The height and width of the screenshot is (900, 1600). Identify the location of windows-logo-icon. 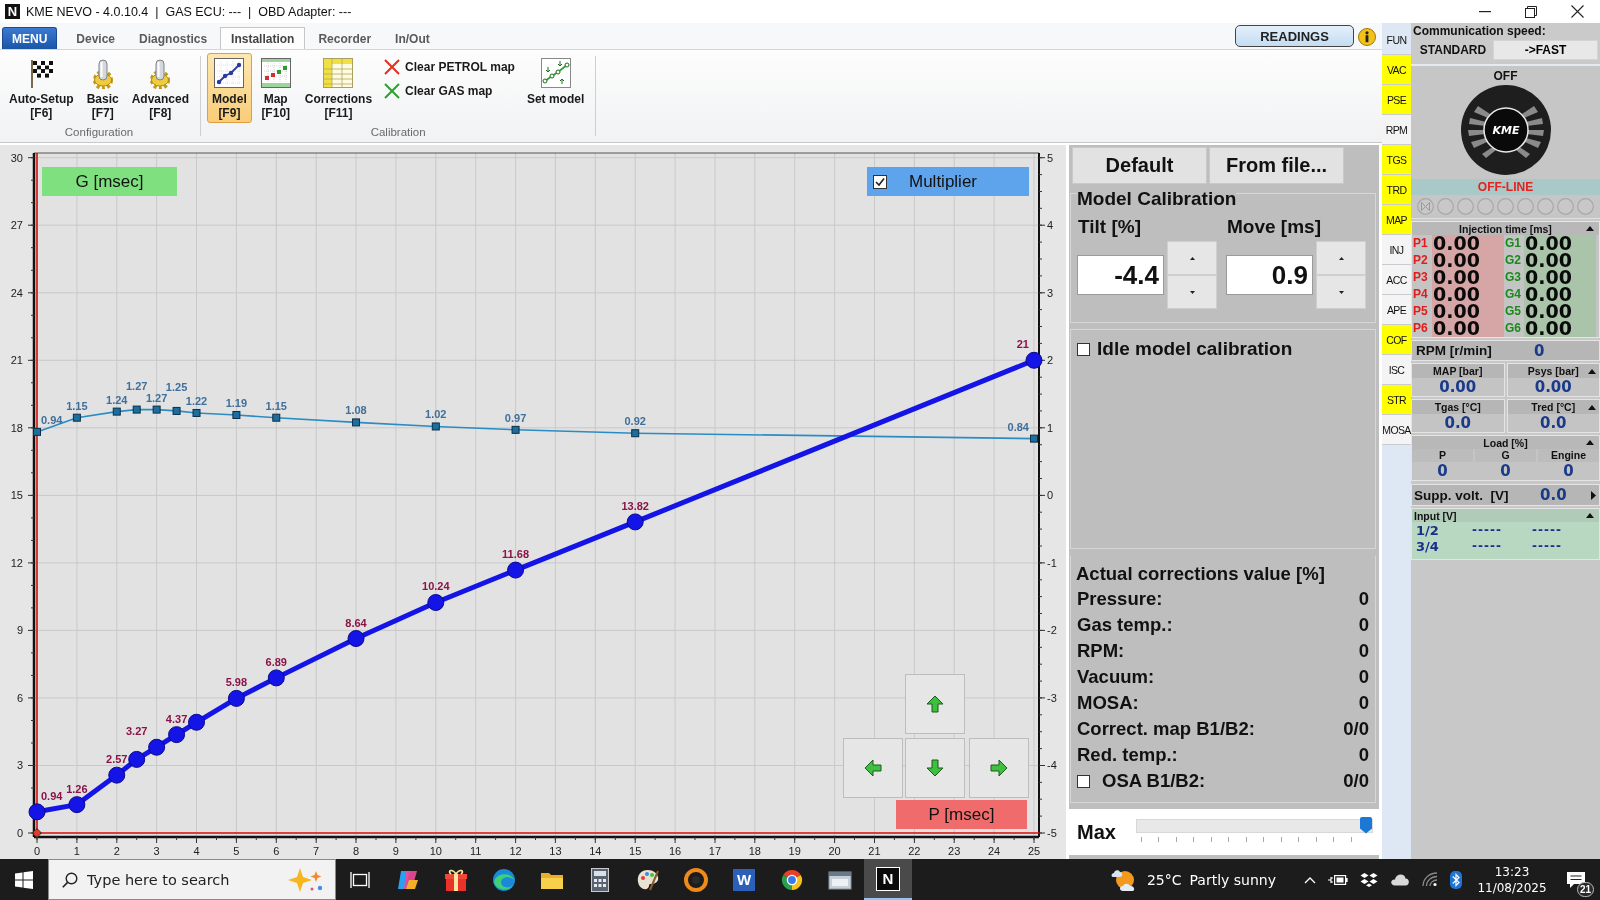
(24, 879).